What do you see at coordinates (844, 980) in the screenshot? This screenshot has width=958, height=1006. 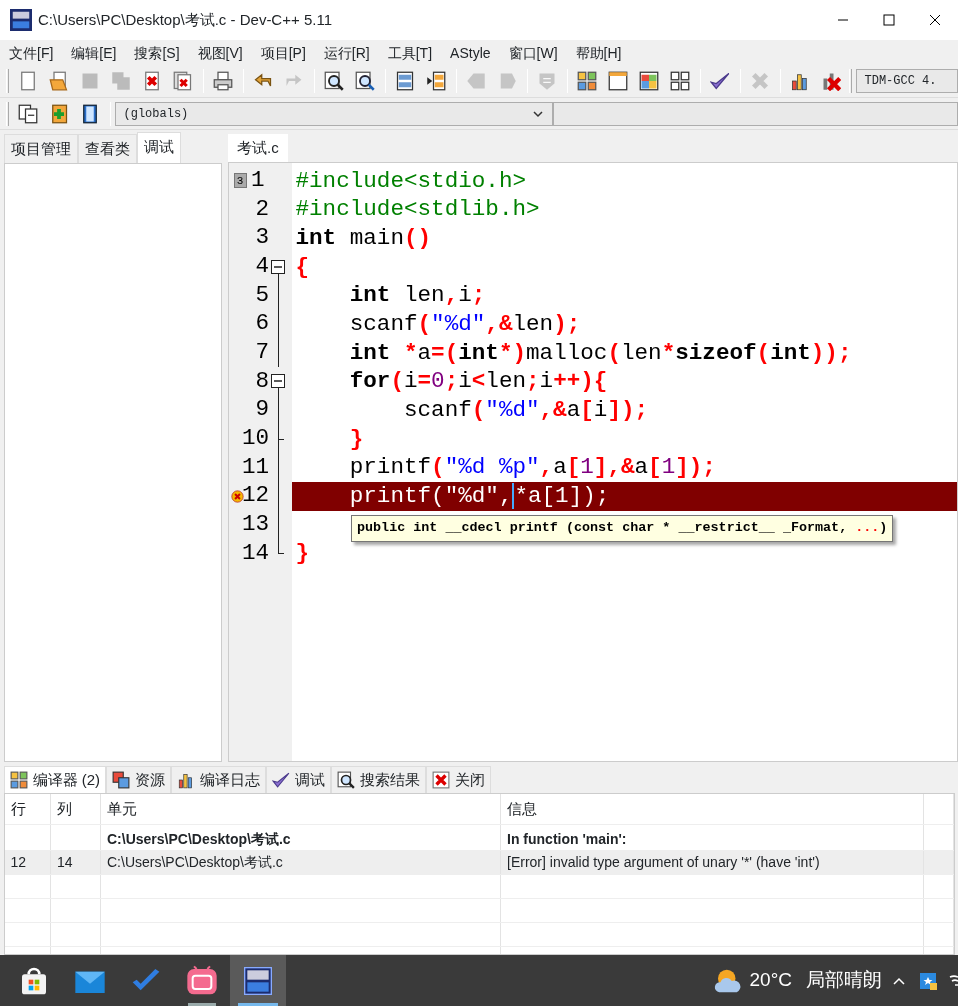 I see `weather-text: 局部晴朗` at bounding box center [844, 980].